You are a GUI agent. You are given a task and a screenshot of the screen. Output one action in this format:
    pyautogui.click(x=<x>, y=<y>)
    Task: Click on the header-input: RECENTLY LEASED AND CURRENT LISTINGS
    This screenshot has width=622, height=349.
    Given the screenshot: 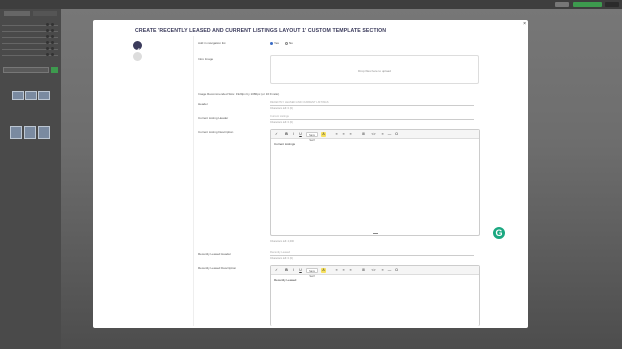 What is the action you would take?
    pyautogui.click(x=372, y=103)
    